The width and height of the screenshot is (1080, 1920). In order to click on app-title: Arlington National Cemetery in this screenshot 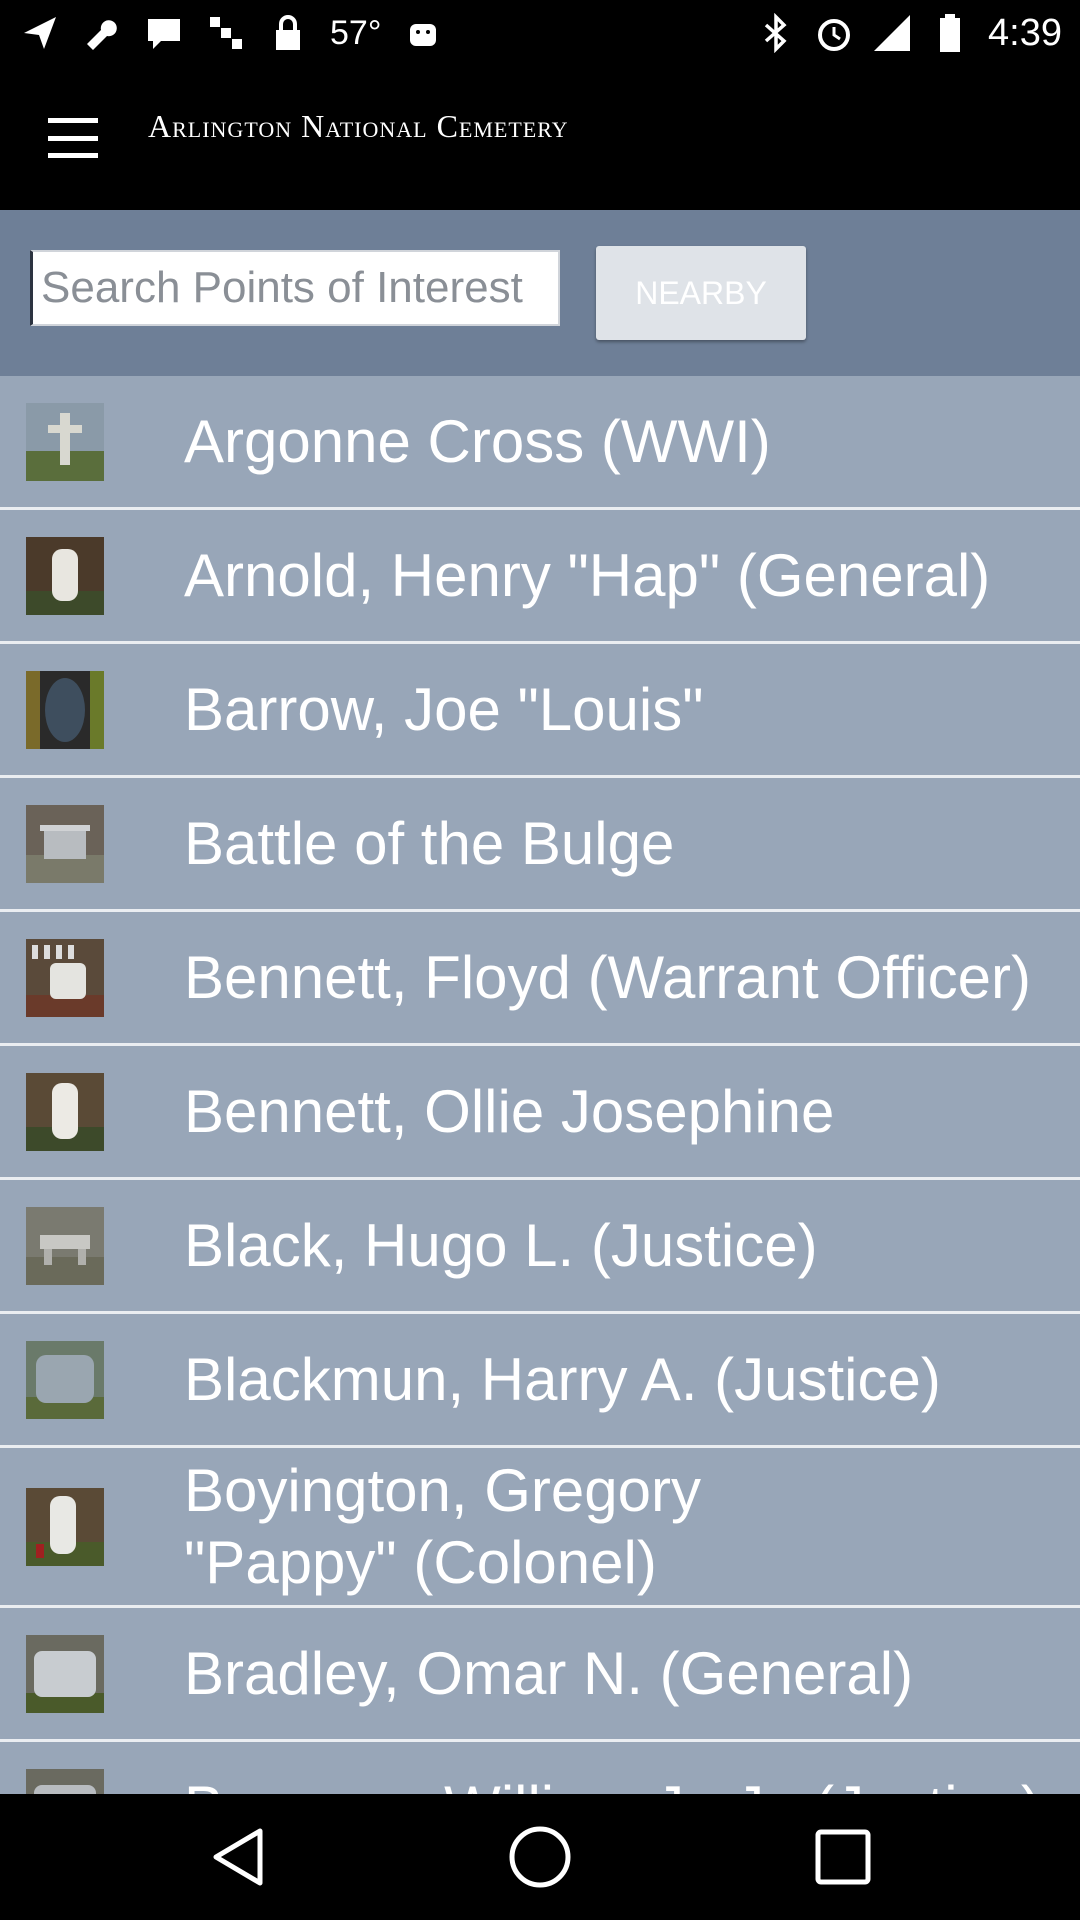, I will do `click(358, 126)`.